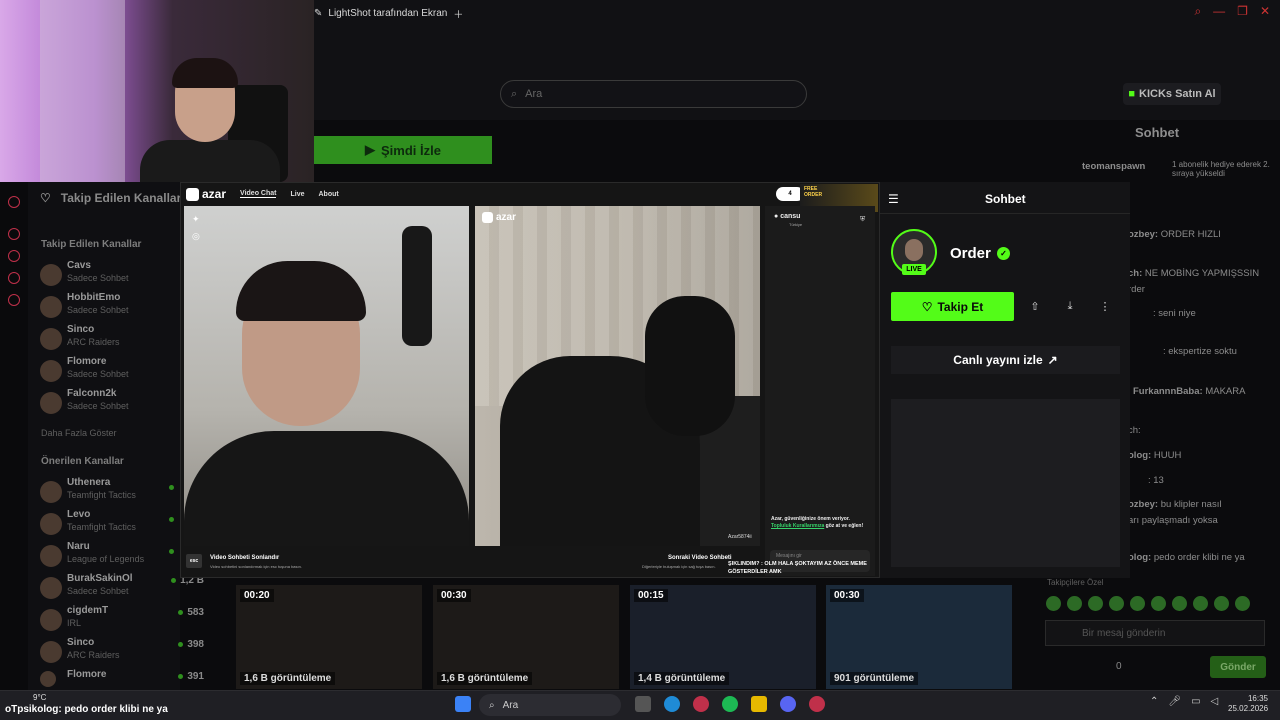  I want to click on obs-icon, so click(817, 704).